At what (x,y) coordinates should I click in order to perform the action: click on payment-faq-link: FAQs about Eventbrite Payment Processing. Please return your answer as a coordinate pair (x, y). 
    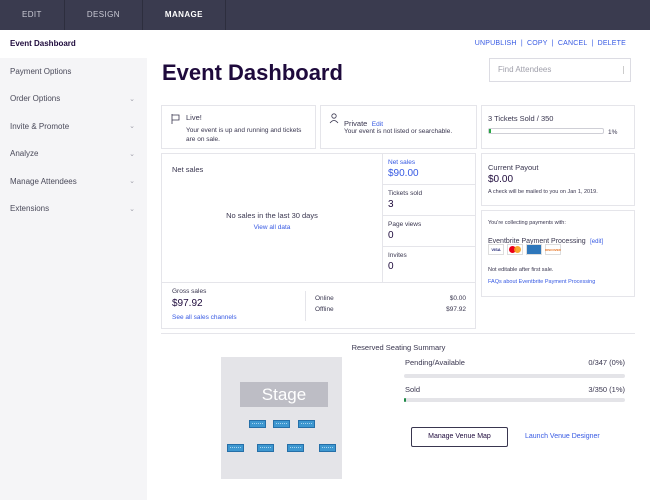
    Looking at the image, I should click on (541, 282).